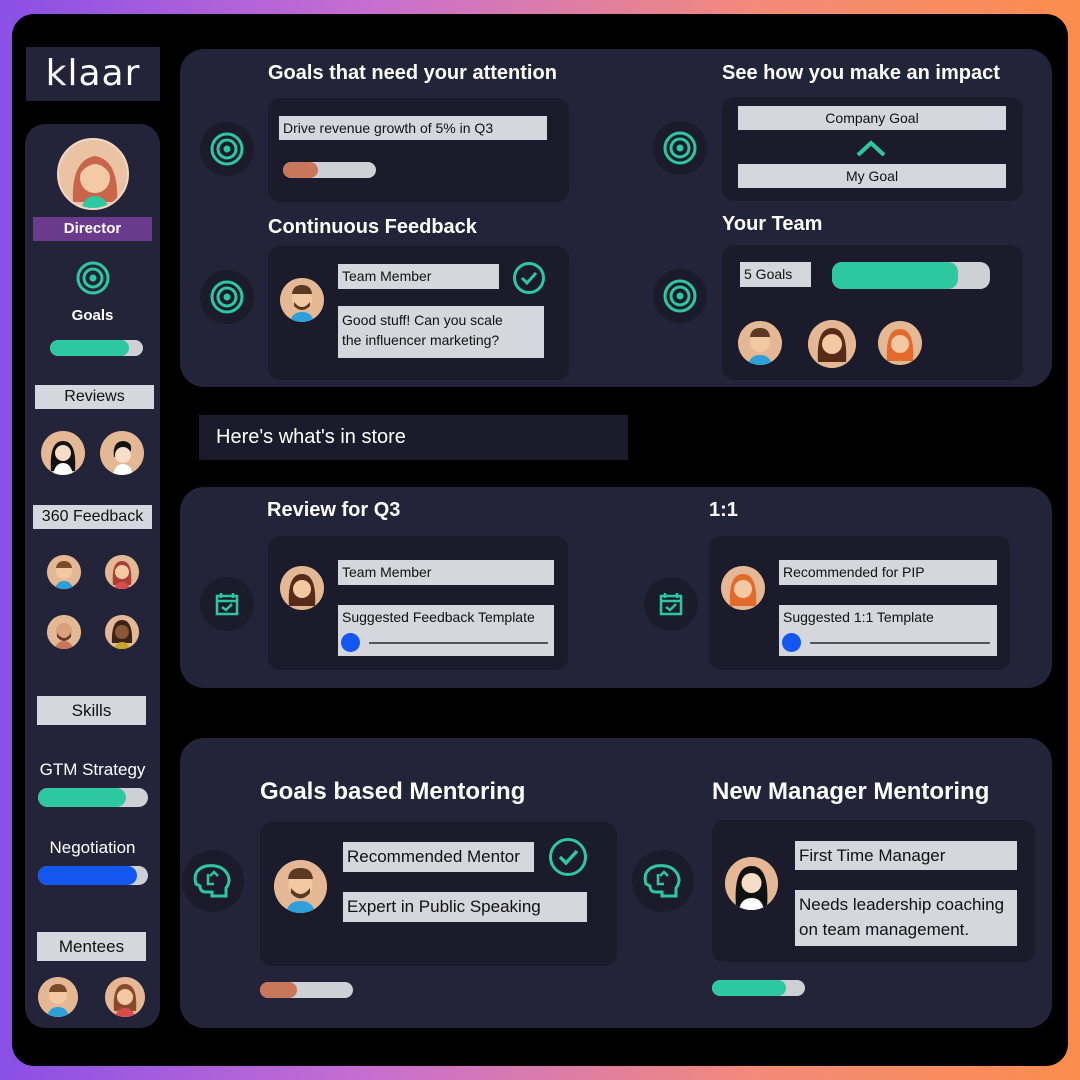 The height and width of the screenshot is (1080, 1080). I want to click on goals-target-icon, so click(93, 278).